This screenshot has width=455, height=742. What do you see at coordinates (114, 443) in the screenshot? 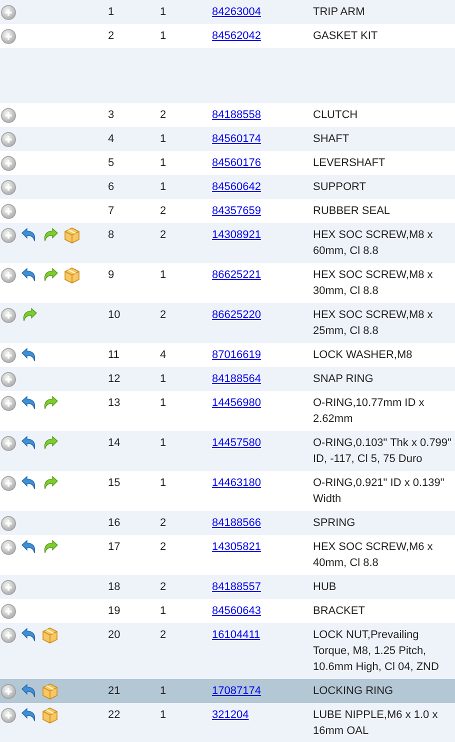
I see `item-number: 14` at bounding box center [114, 443].